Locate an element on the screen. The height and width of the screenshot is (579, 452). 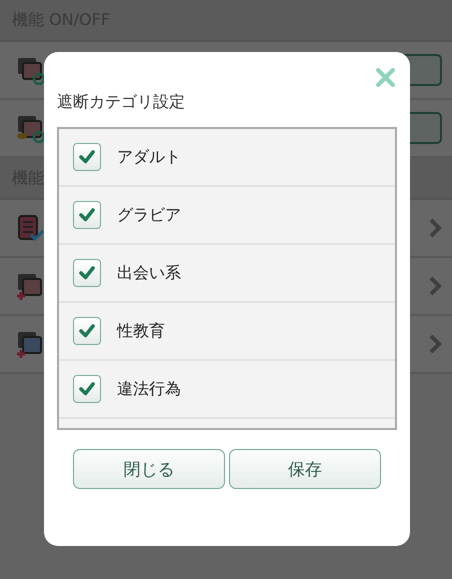
dialog-title: 遮断カテゴリ設定 is located at coordinates (121, 102).